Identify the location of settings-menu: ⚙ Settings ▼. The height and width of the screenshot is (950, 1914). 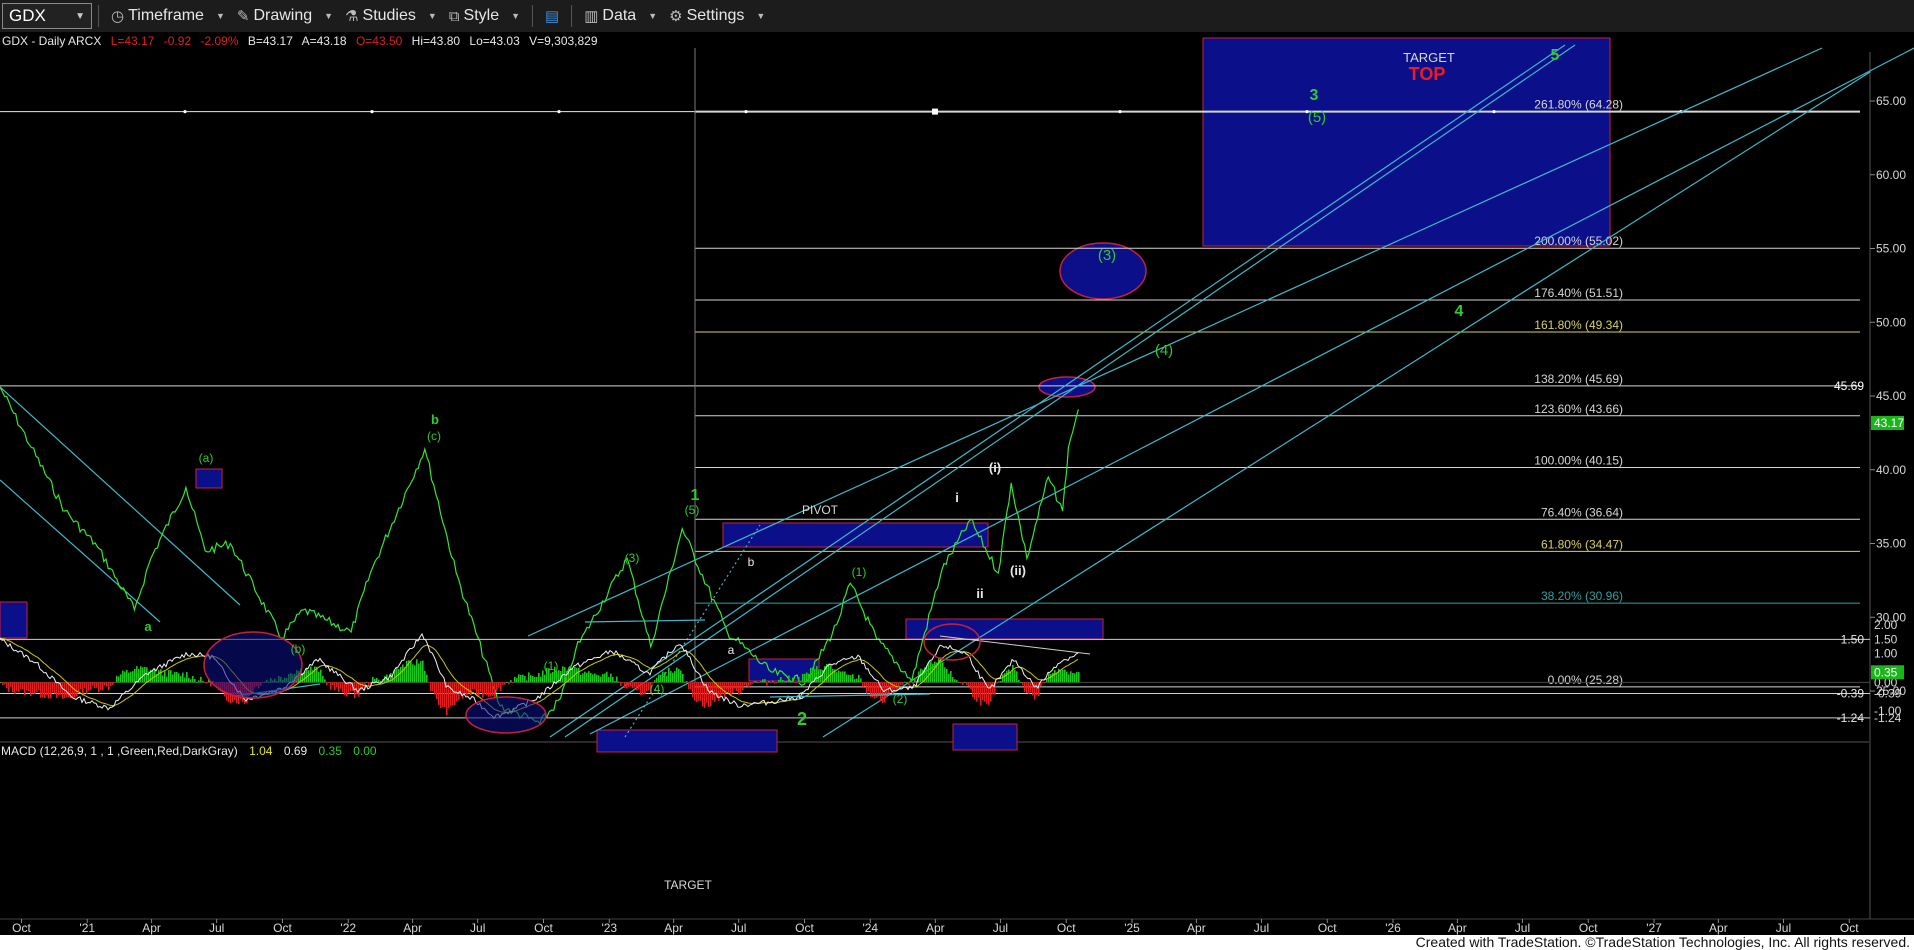
(717, 16).